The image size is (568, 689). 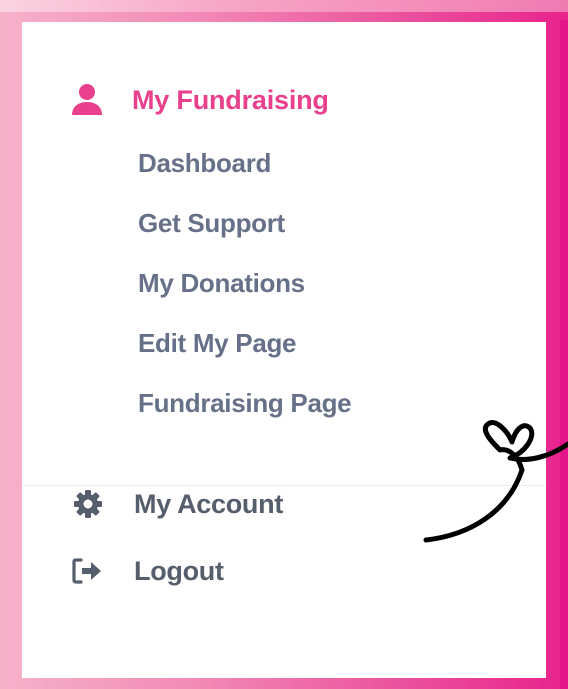 I want to click on logout-link: Logout, so click(x=148, y=571).